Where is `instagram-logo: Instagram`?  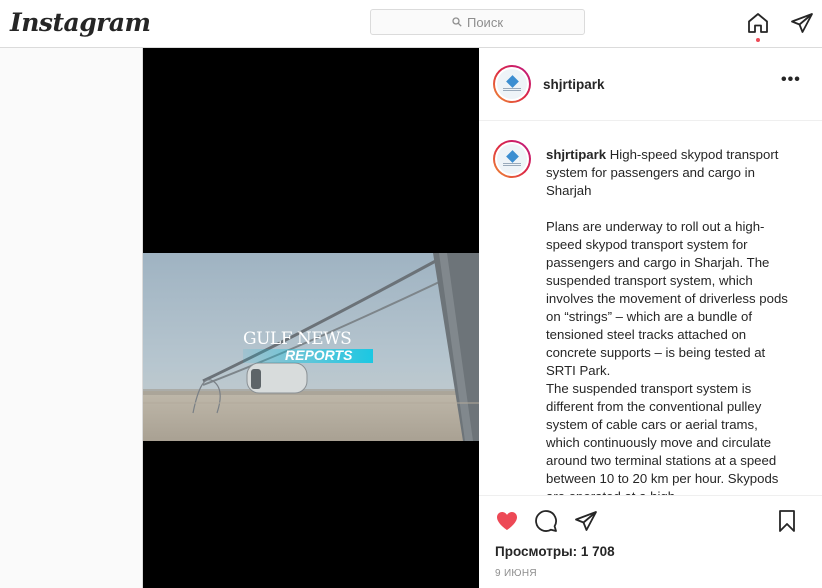
instagram-logo: Instagram is located at coordinates (80, 22).